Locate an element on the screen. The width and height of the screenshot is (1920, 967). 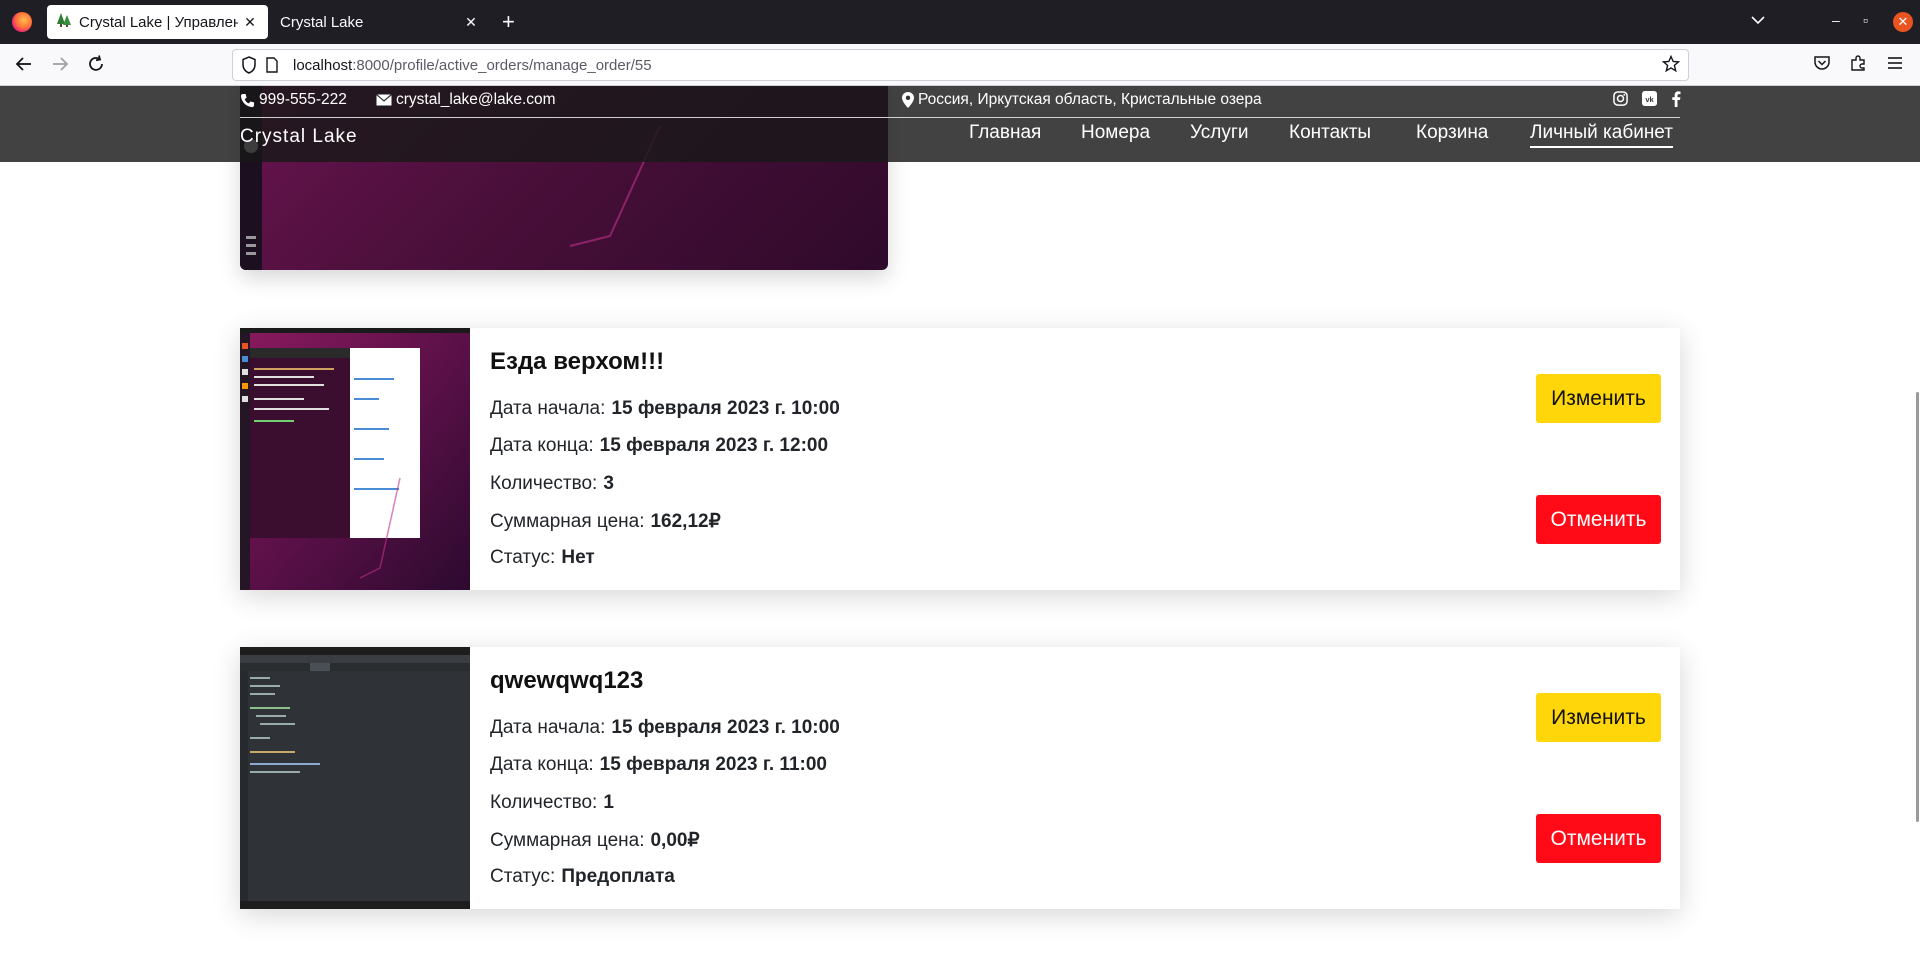
order-title: Езда верхом!!! is located at coordinates (577, 361).